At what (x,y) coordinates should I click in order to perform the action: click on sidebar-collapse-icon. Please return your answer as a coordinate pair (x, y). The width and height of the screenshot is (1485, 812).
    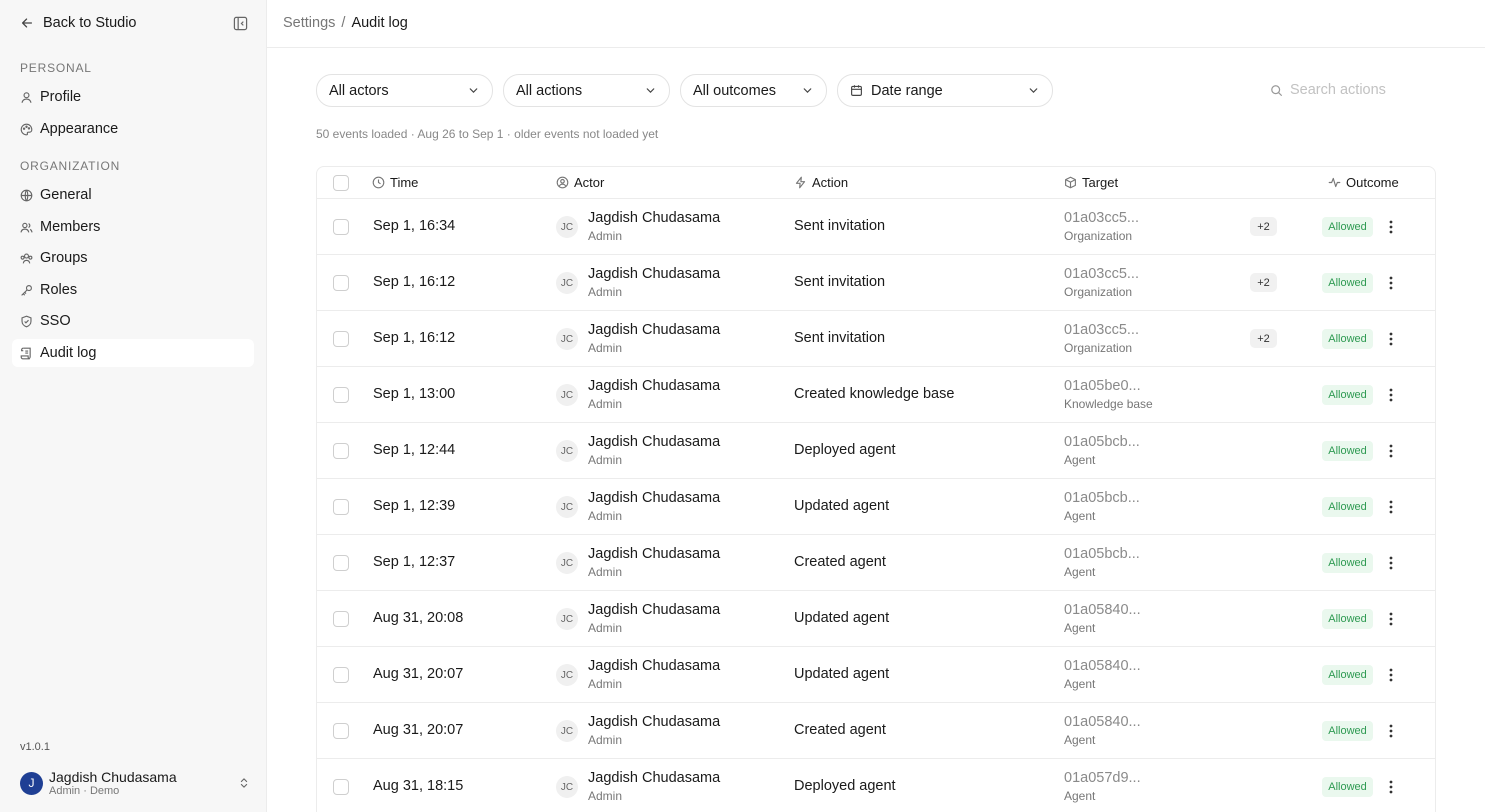
    Looking at the image, I should click on (240, 23).